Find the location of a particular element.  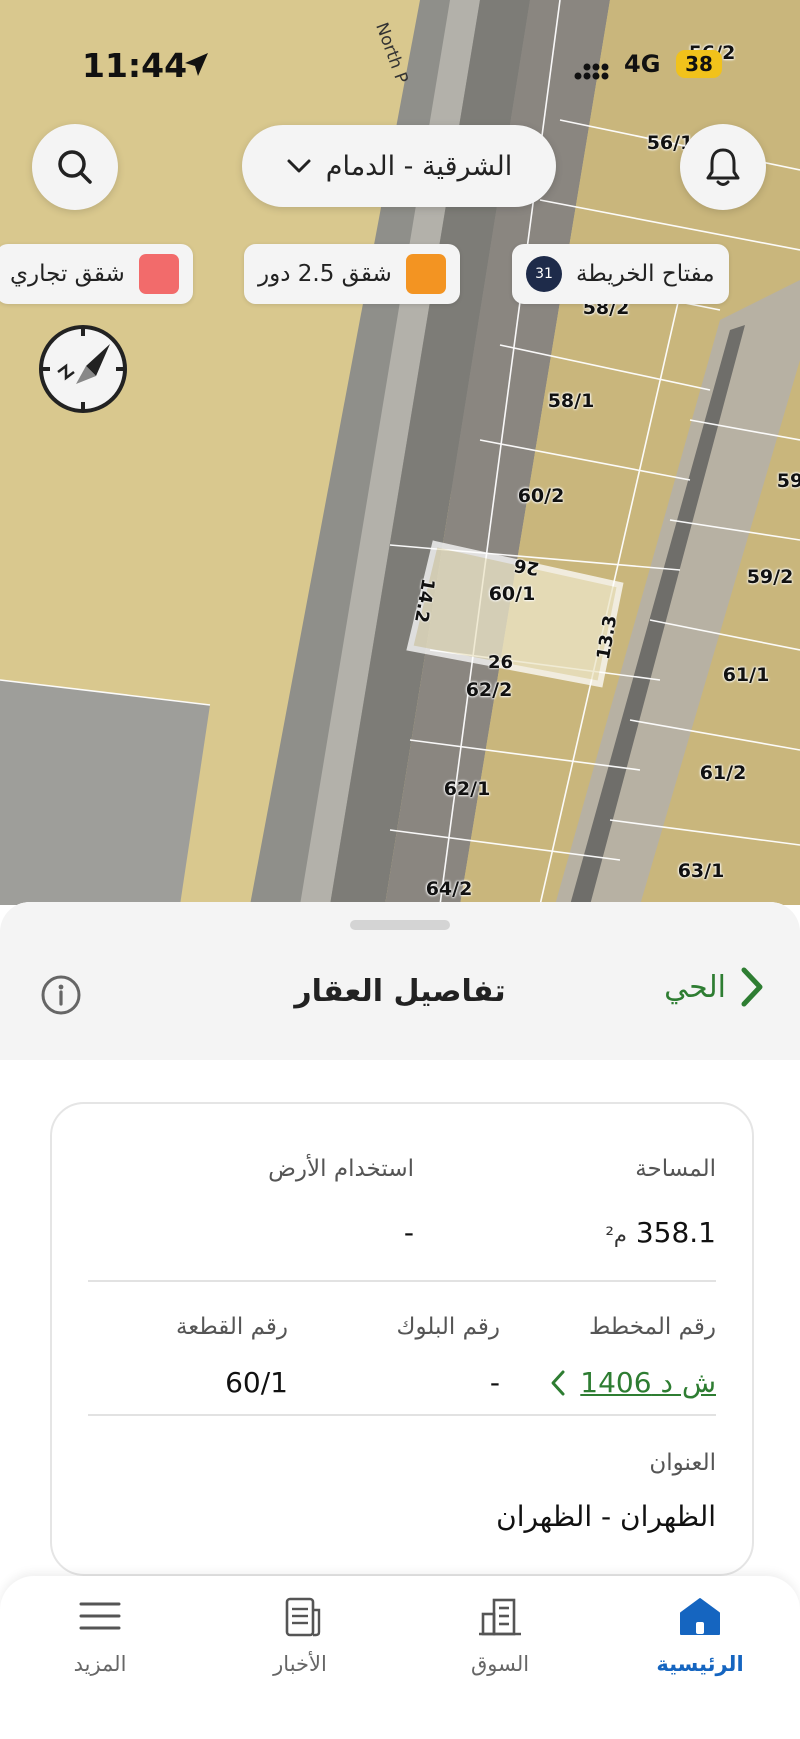

plan-number-value: ش د 1406 is located at coordinates (648, 1382).